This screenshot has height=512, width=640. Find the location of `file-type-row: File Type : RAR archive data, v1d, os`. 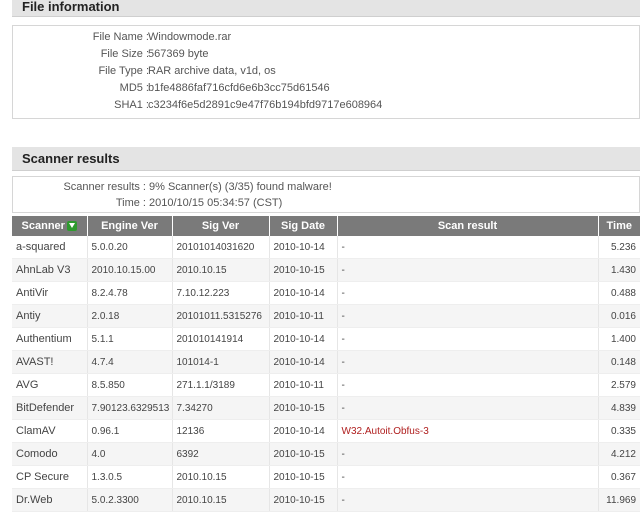

file-type-row: File Type : RAR archive data, v1d, os is located at coordinates (326, 71).